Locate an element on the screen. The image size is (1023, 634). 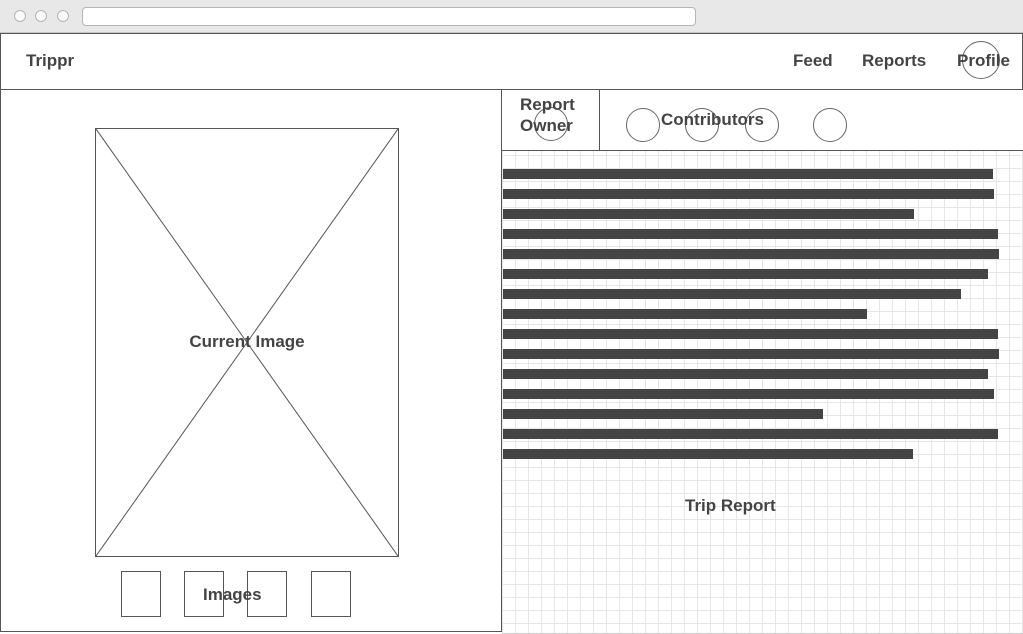
report-owner-section: Report Owner is located at coordinates (551, 120).